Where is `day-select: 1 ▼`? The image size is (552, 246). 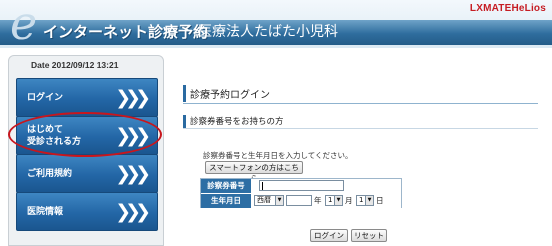
day-select: 1 ▼ is located at coordinates (365, 200).